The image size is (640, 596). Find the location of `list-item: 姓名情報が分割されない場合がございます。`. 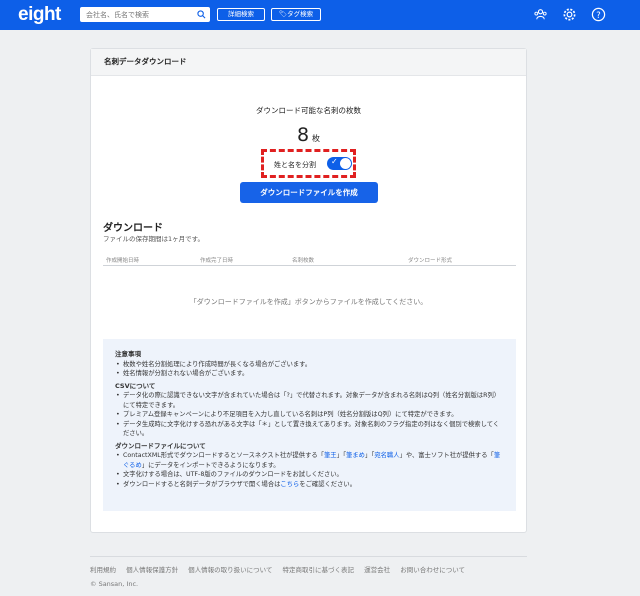

list-item: 姓名情報が分割されない場合がございます。 is located at coordinates (309, 374).